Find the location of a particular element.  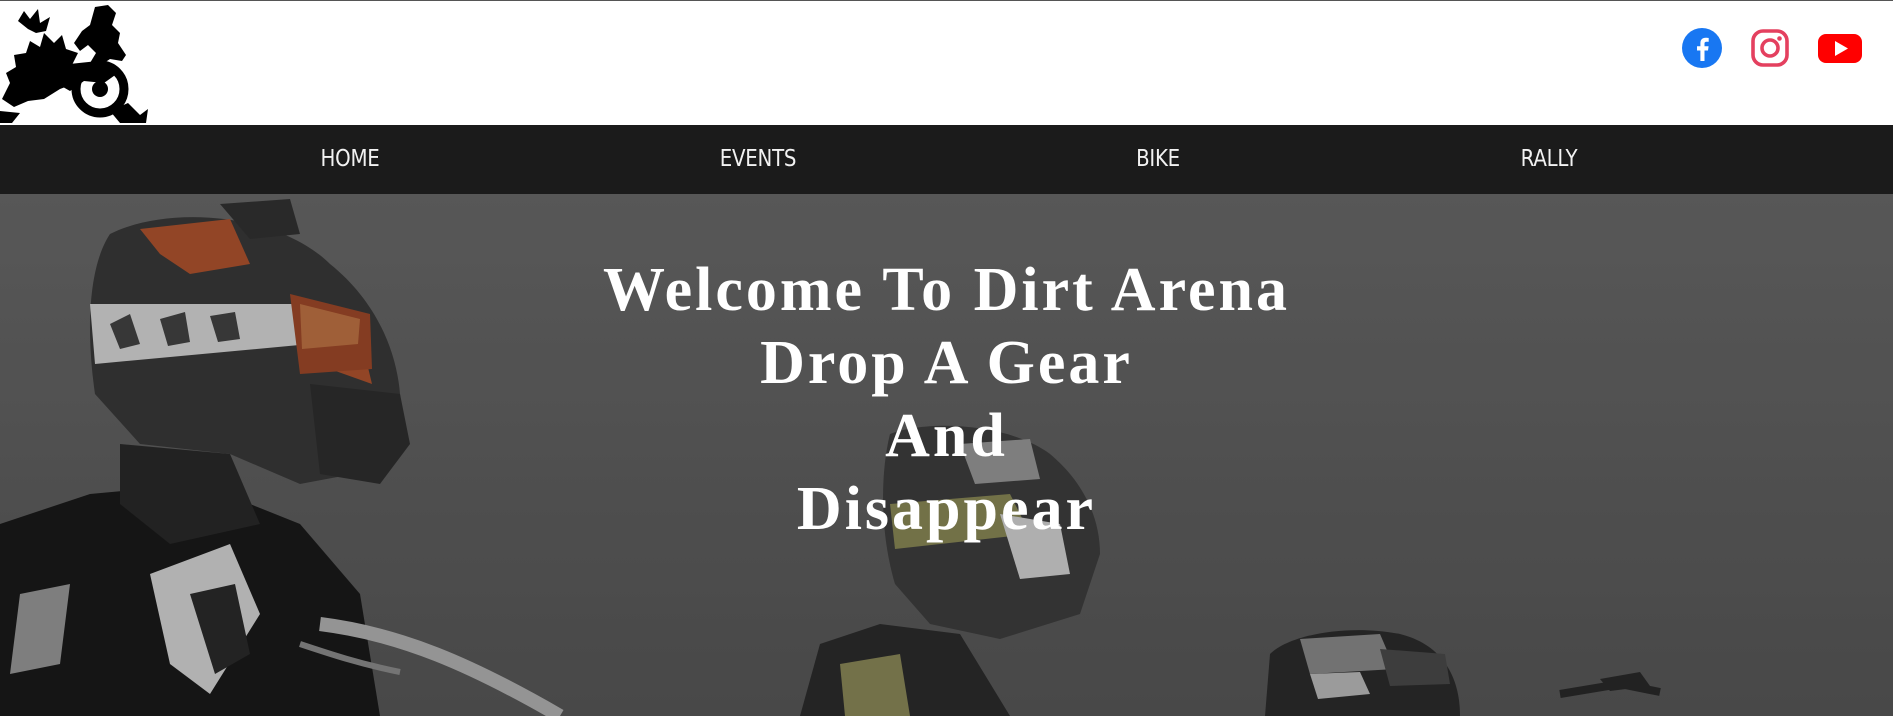

social-links is located at coordinates (1772, 48).